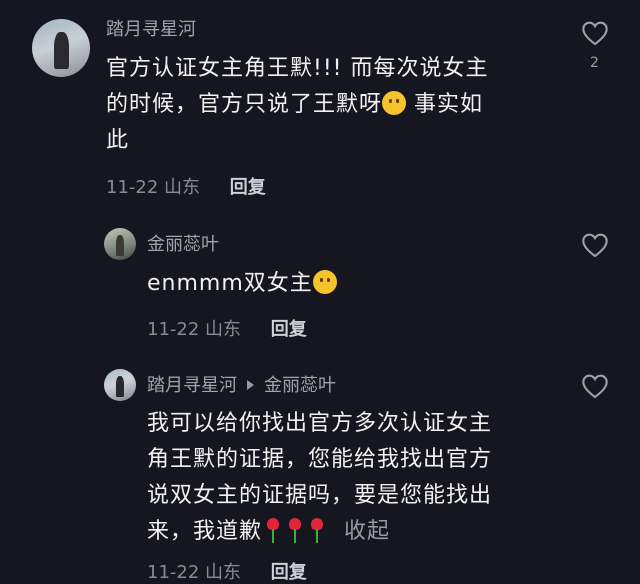 The width and height of the screenshot is (640, 584). I want to click on yum-face-emoji, so click(394, 103).